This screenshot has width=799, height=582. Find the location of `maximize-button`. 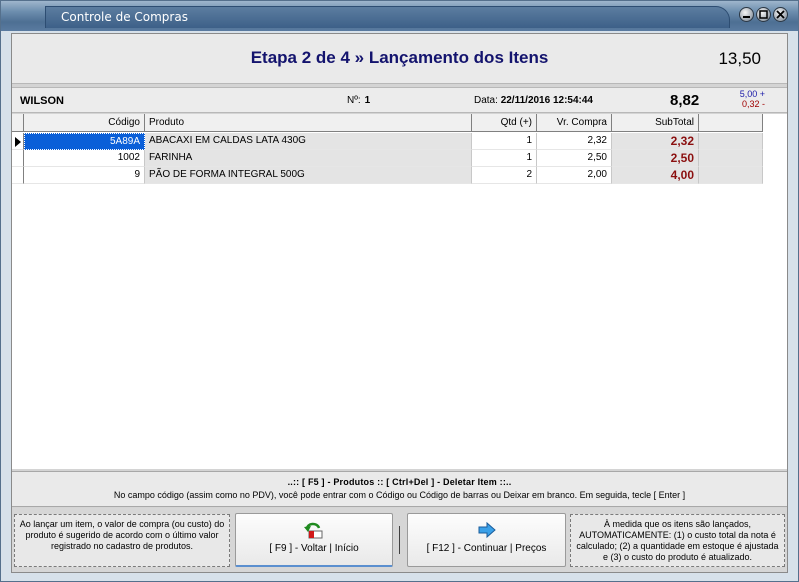

maximize-button is located at coordinates (763, 14).